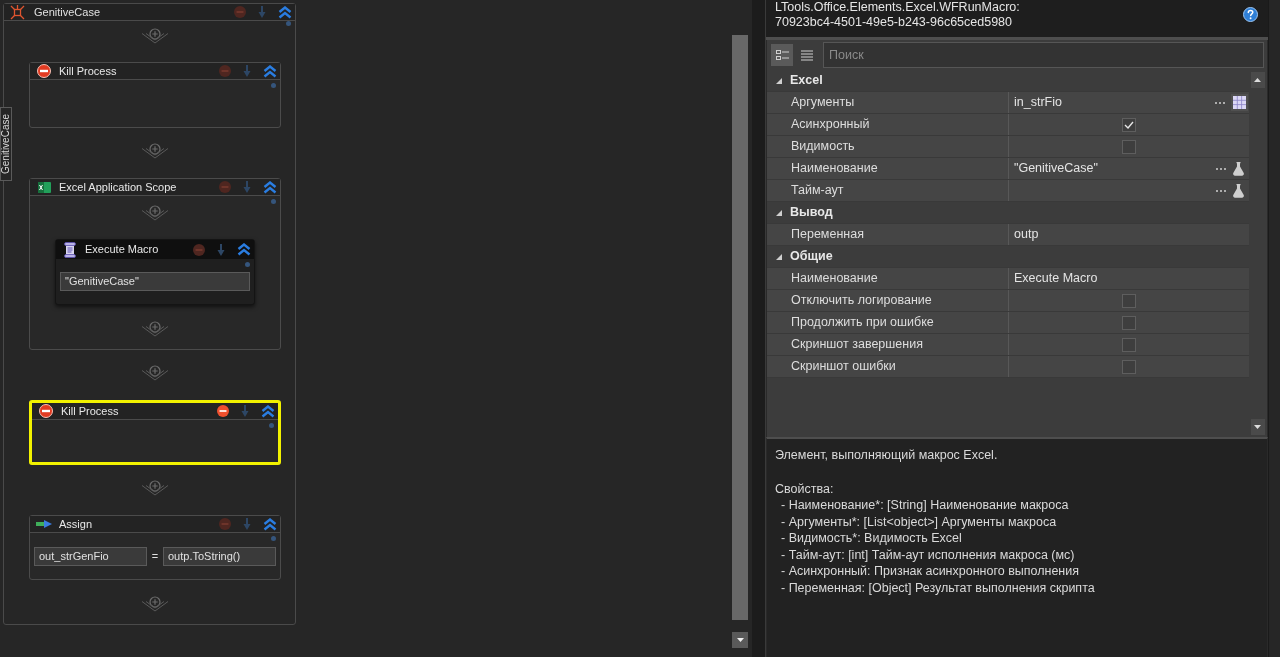 The image size is (1280, 657). Describe the element at coordinates (1008, 147) in the screenshot. I see `property-row: Видимость` at that location.